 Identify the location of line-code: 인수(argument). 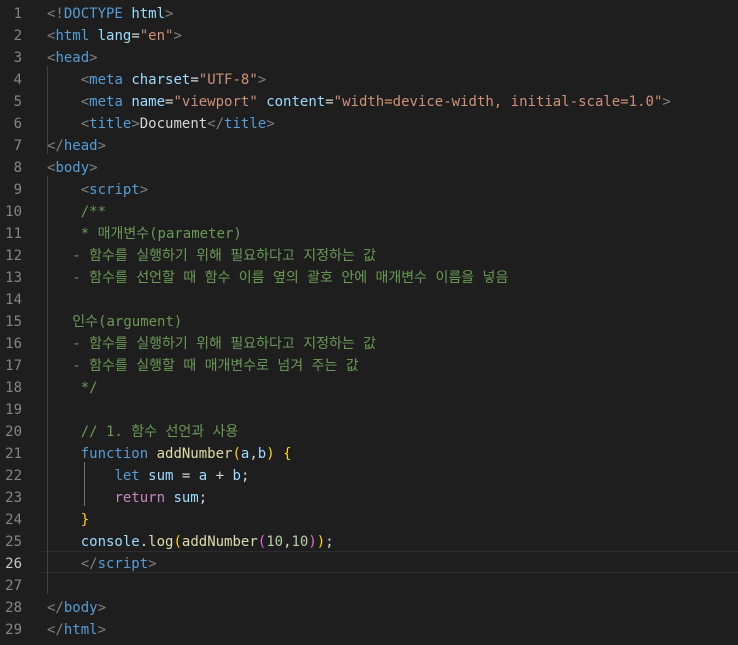
(114, 322).